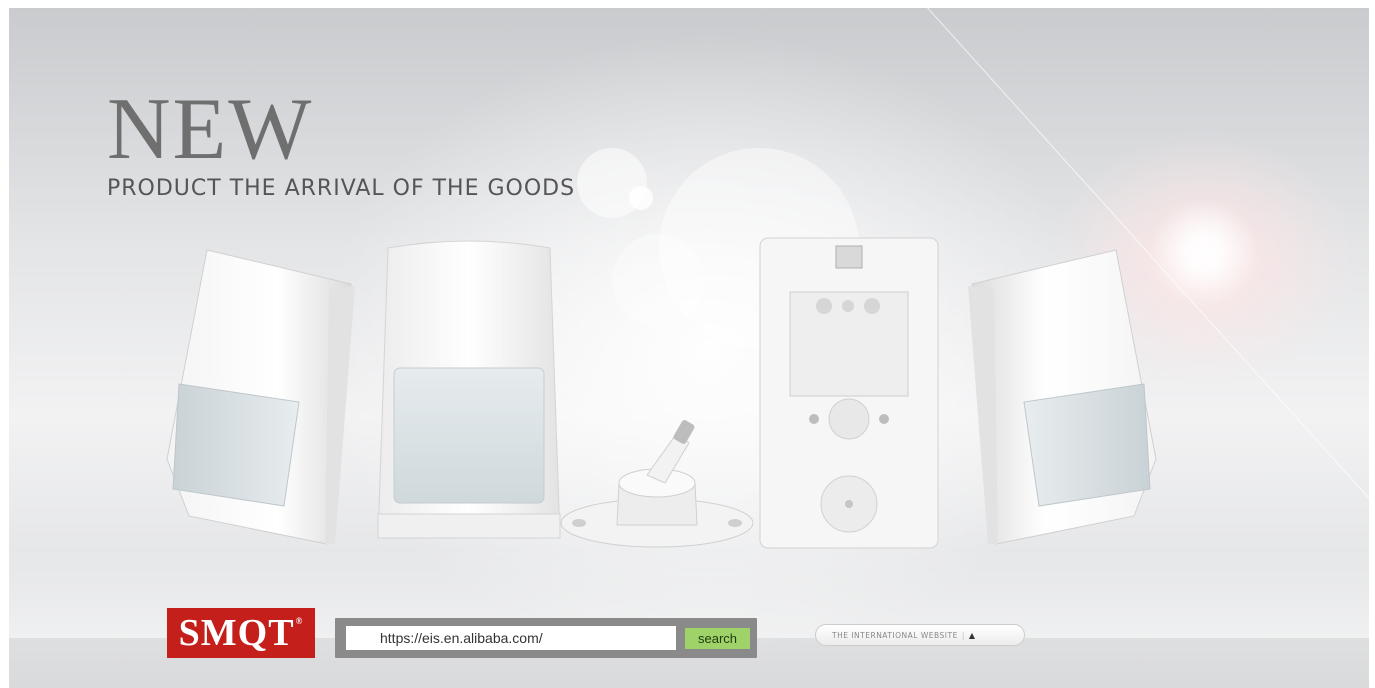  What do you see at coordinates (341, 188) in the screenshot?
I see `headline-tagline: PRODUCT THE ARRIVAL OF THE GOODS` at bounding box center [341, 188].